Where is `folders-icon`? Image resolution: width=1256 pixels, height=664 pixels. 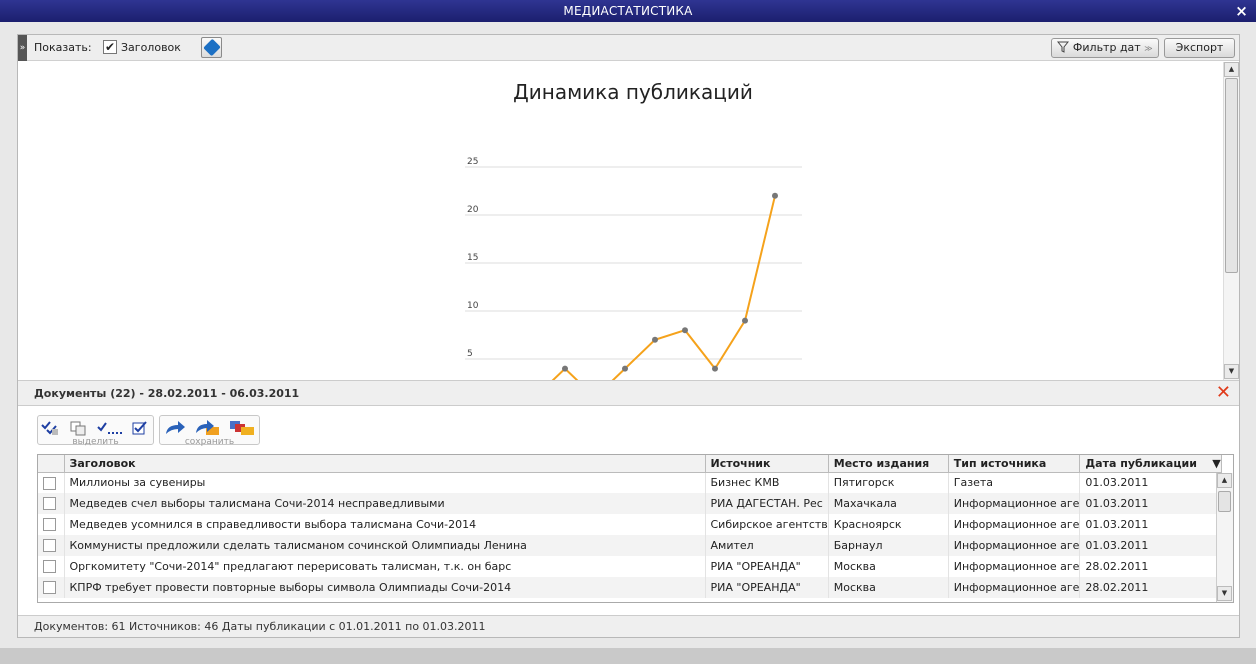 folders-icon is located at coordinates (243, 428).